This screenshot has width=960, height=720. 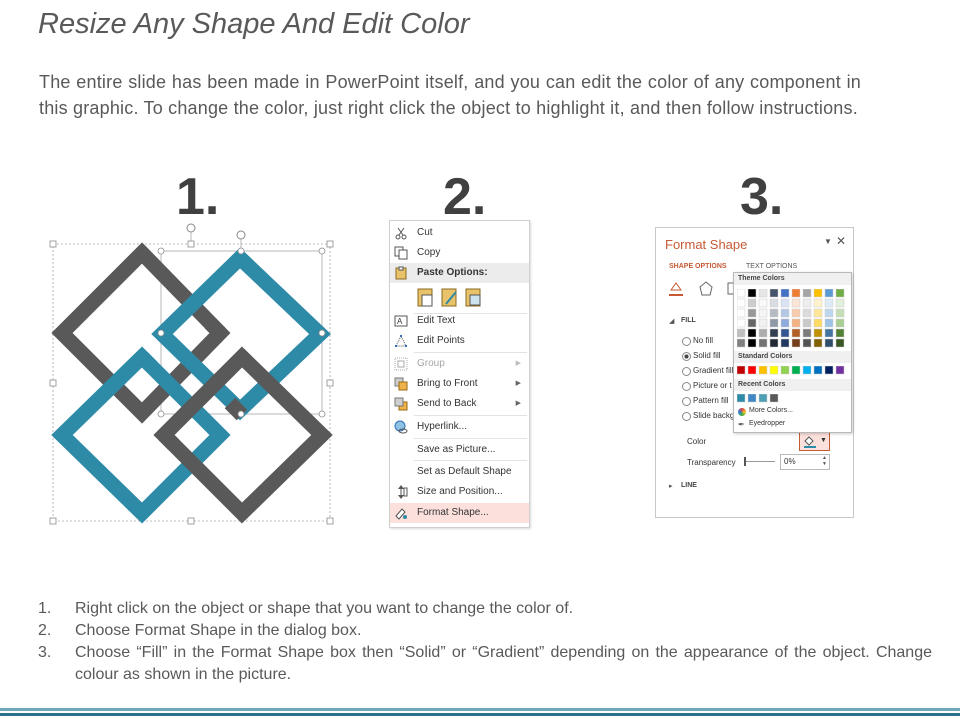 I want to click on tab-text-options: TEXT OPTIONS, so click(x=771, y=266).